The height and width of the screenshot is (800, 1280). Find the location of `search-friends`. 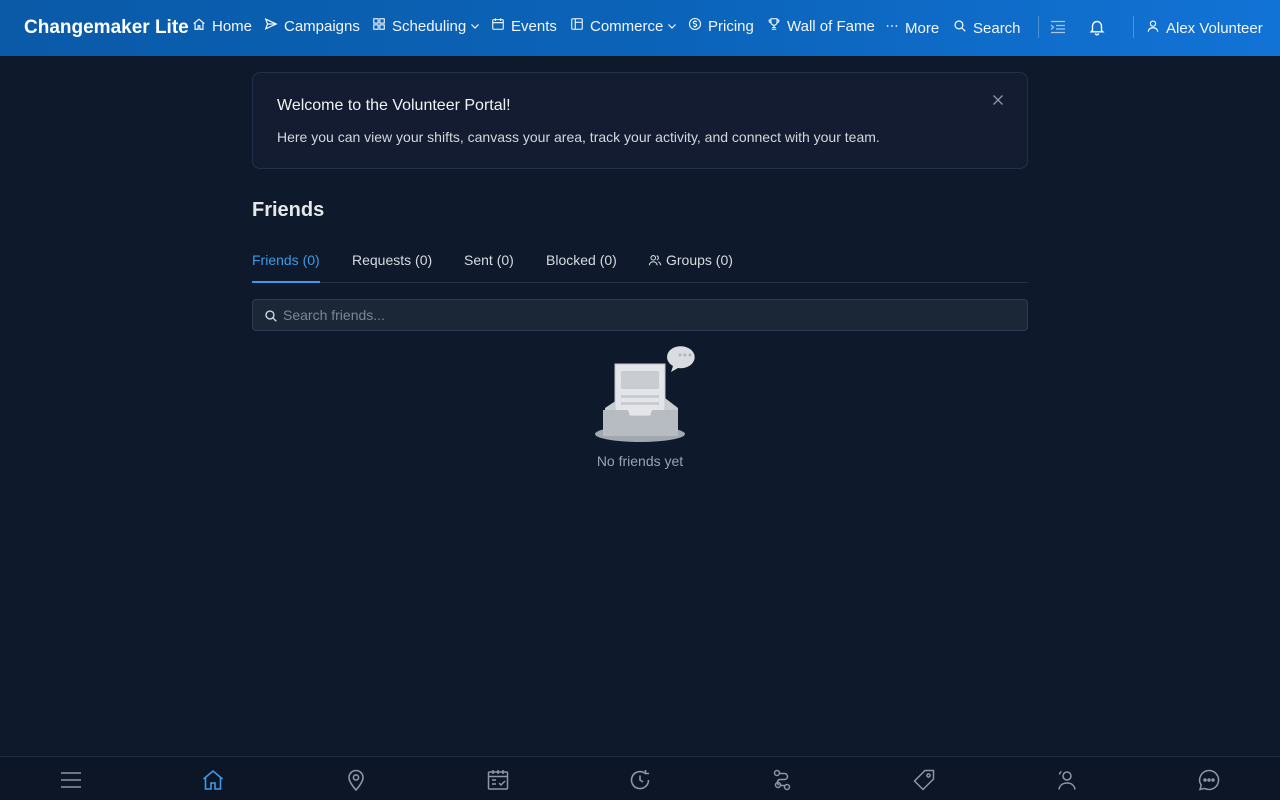

search-friends is located at coordinates (640, 315).